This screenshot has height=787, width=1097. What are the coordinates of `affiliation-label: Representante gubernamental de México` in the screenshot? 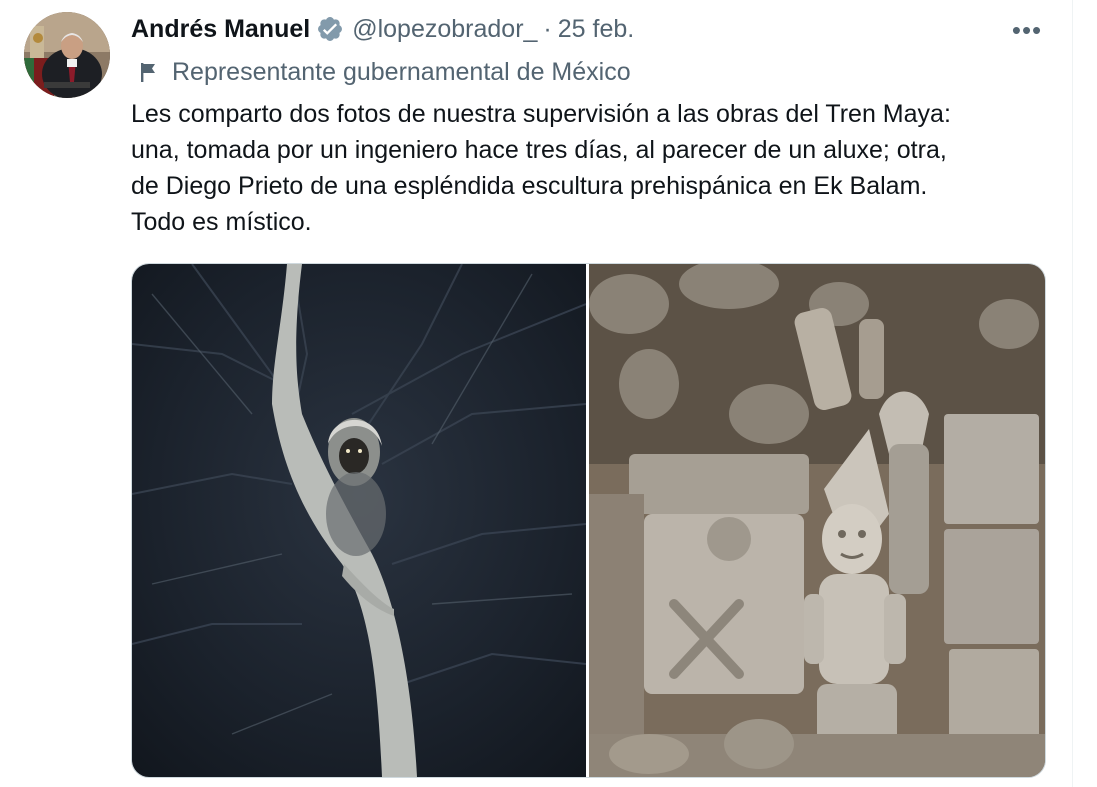 It's located at (384, 72).